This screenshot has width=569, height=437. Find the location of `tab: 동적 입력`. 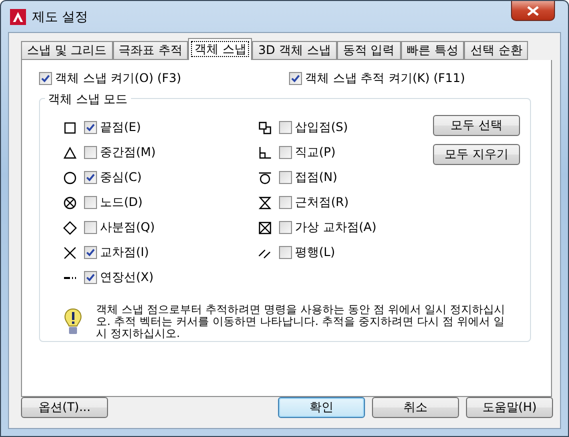

tab: 동적 입력 is located at coordinates (368, 50).